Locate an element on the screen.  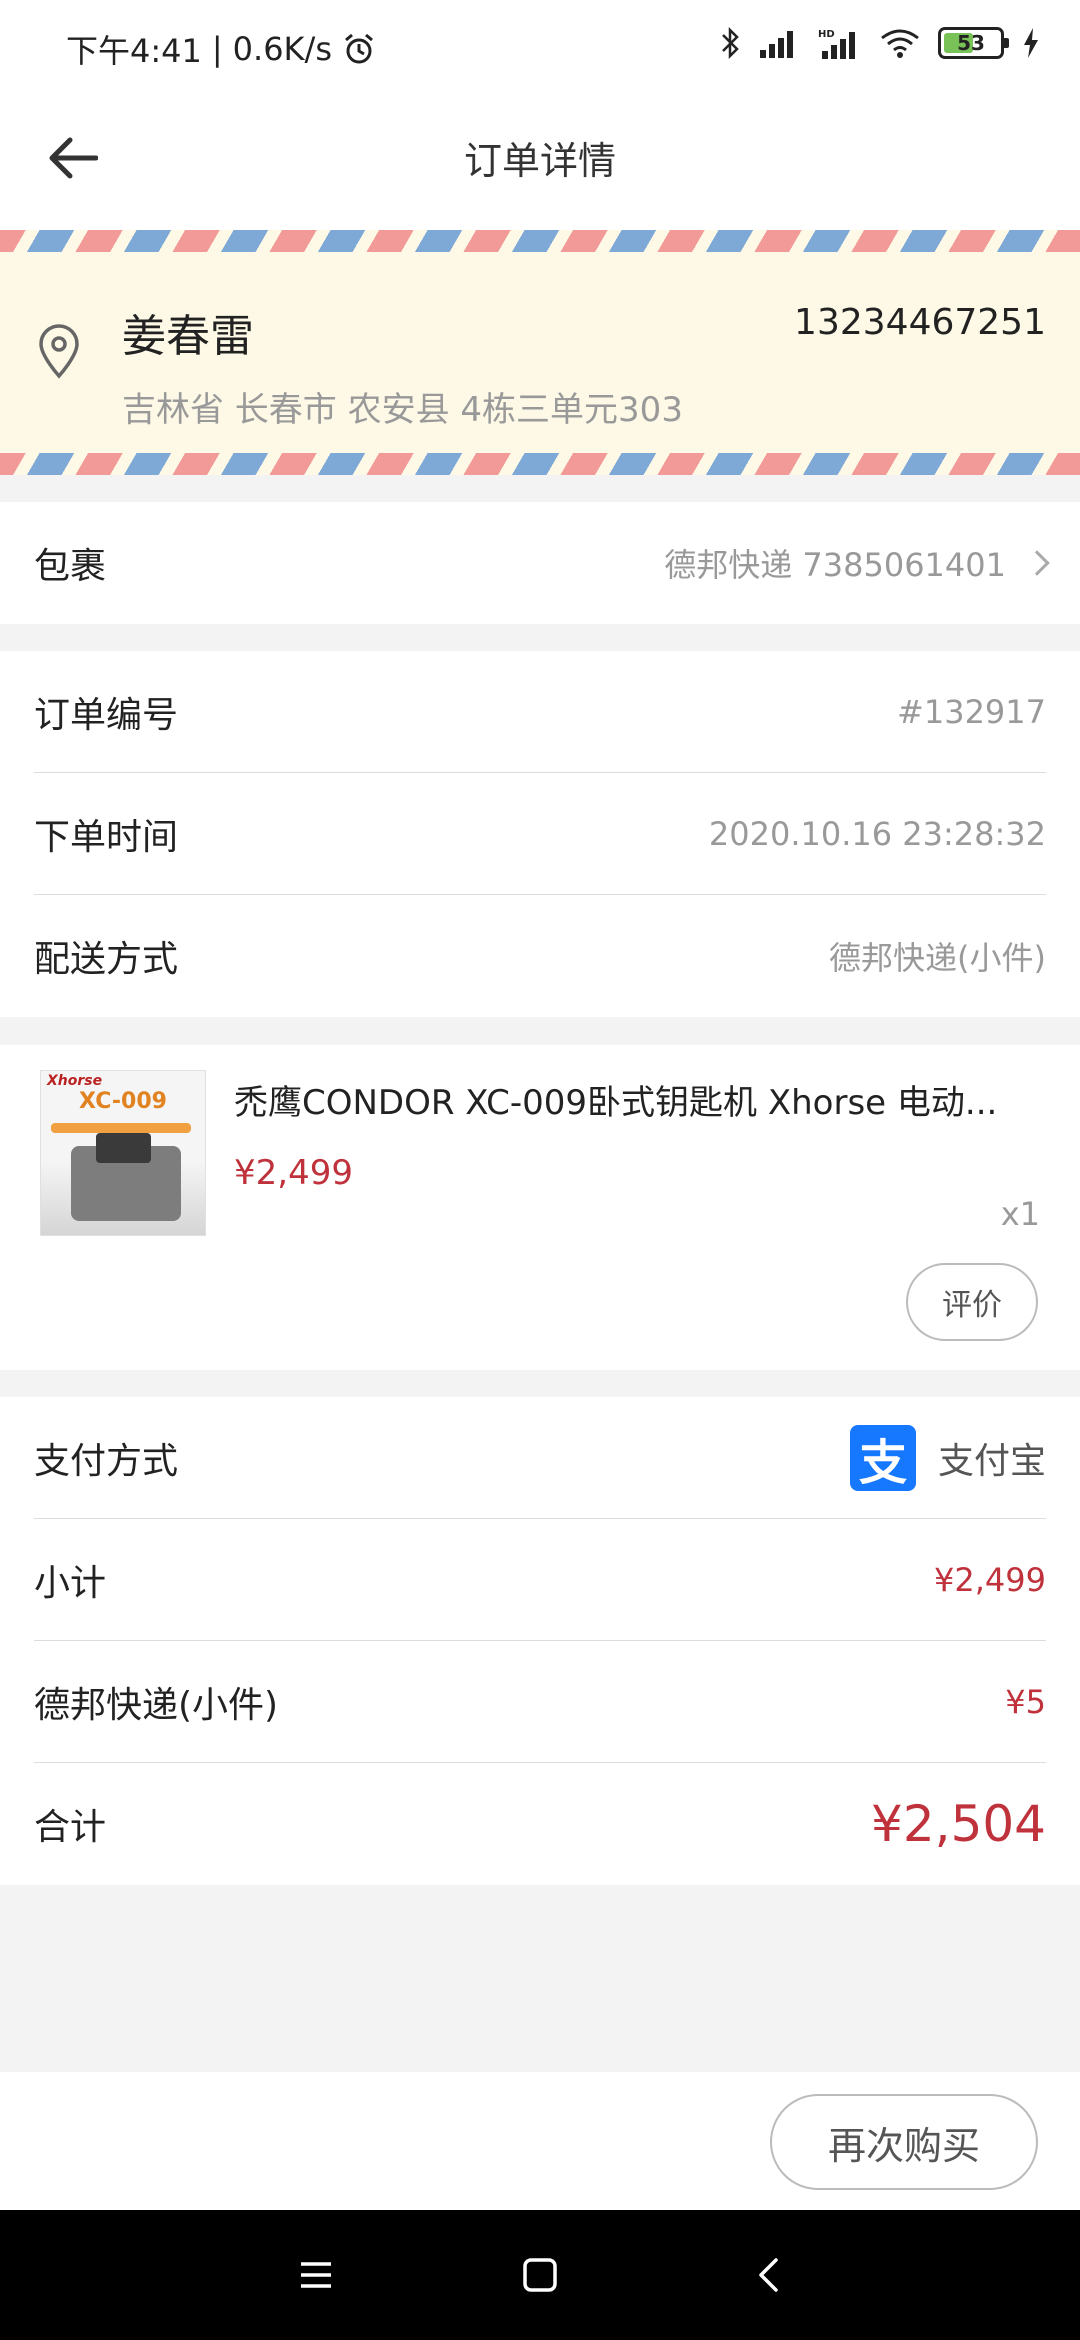
product-image-model: XC-009 is located at coordinates (123, 1101).